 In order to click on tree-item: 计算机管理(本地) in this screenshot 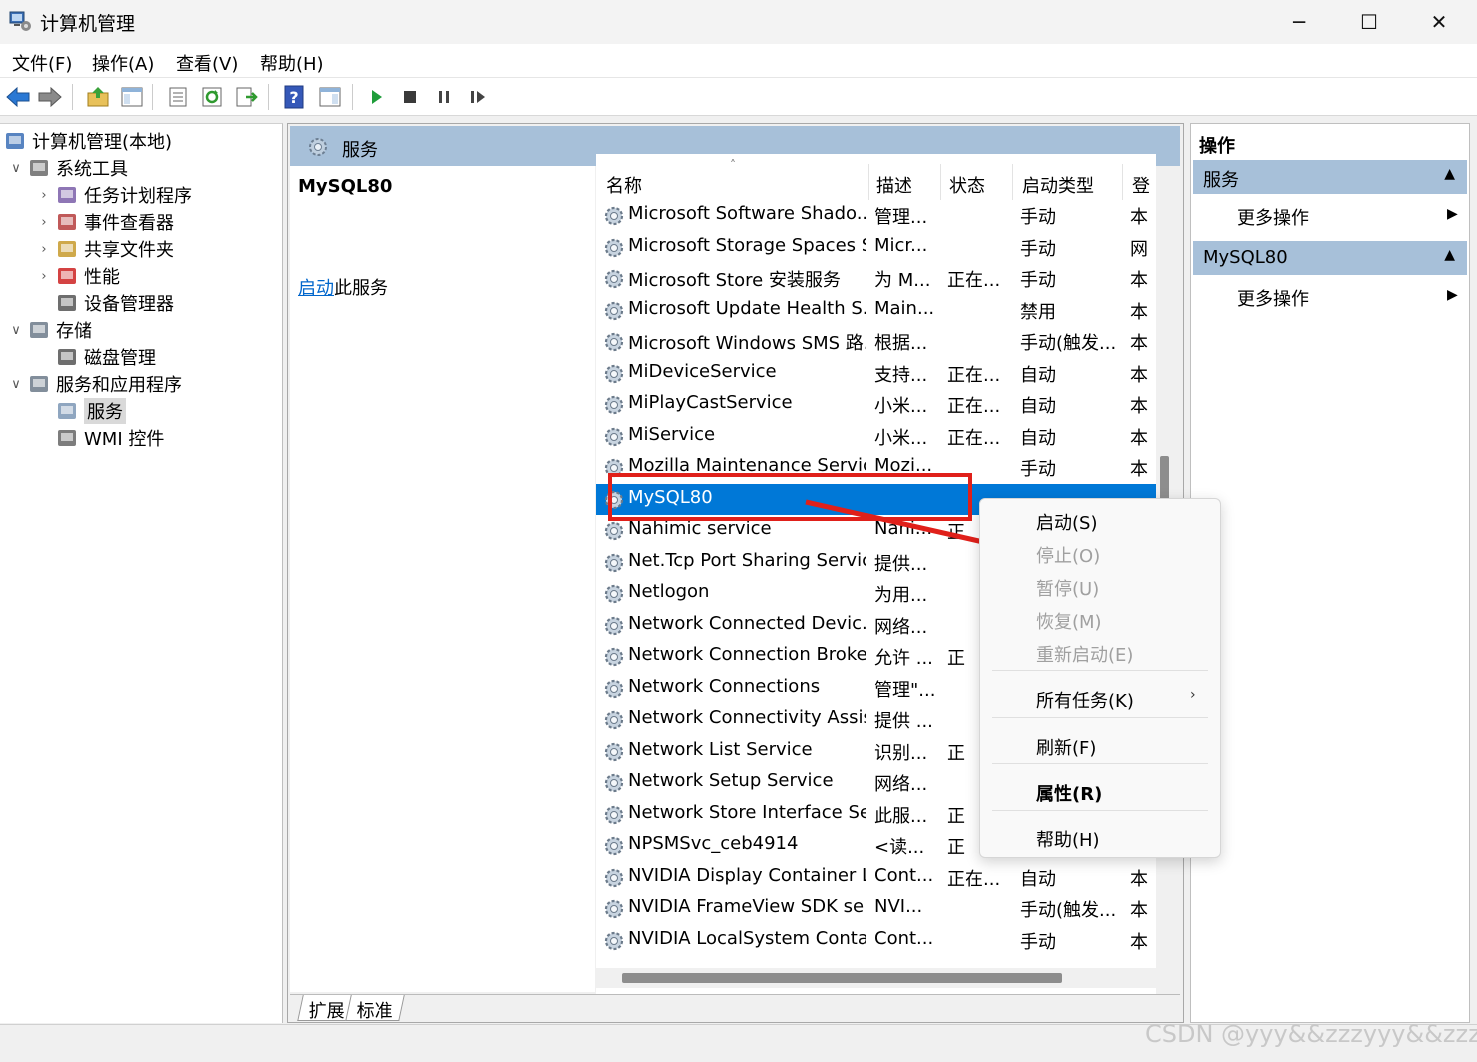, I will do `click(88, 141)`.